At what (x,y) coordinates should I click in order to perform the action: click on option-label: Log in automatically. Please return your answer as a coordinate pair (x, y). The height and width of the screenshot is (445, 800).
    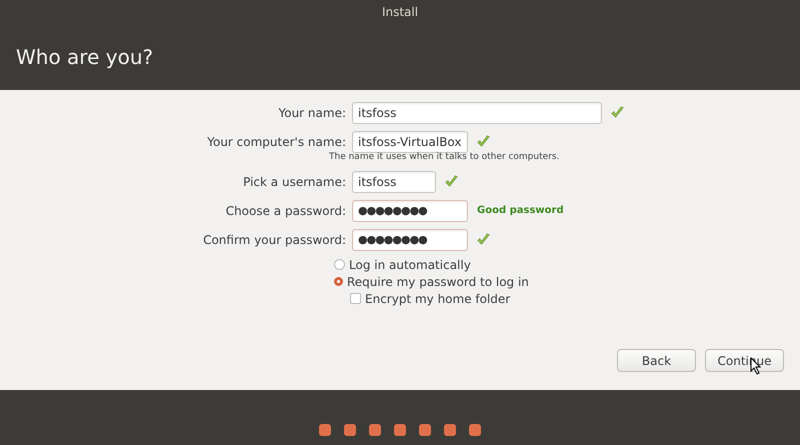
    Looking at the image, I should click on (410, 265).